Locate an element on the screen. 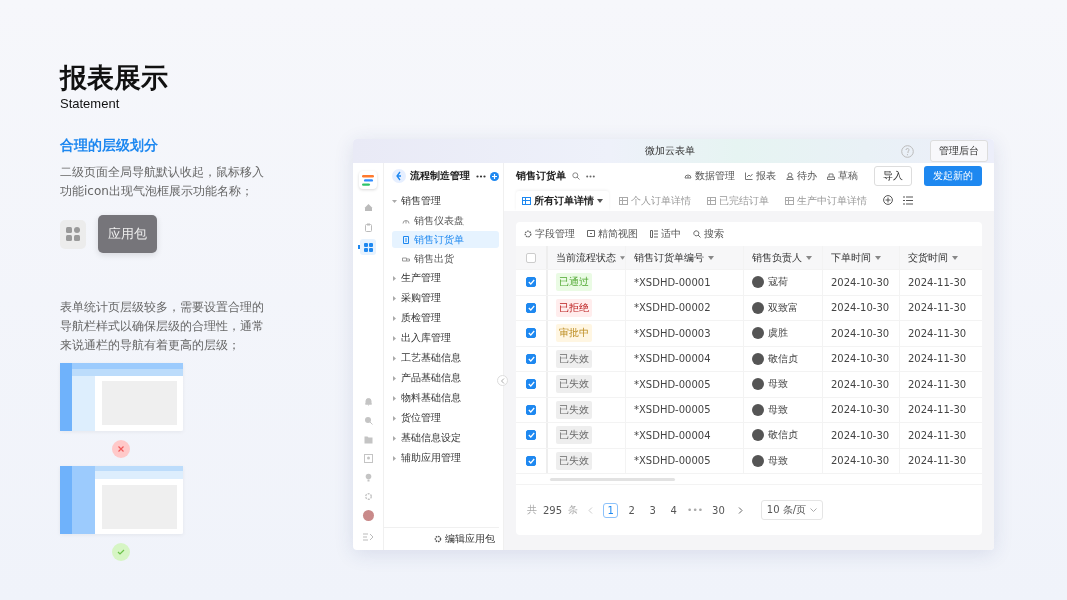 This screenshot has width=1067, height=600. logo-icon is located at coordinates (368, 180).